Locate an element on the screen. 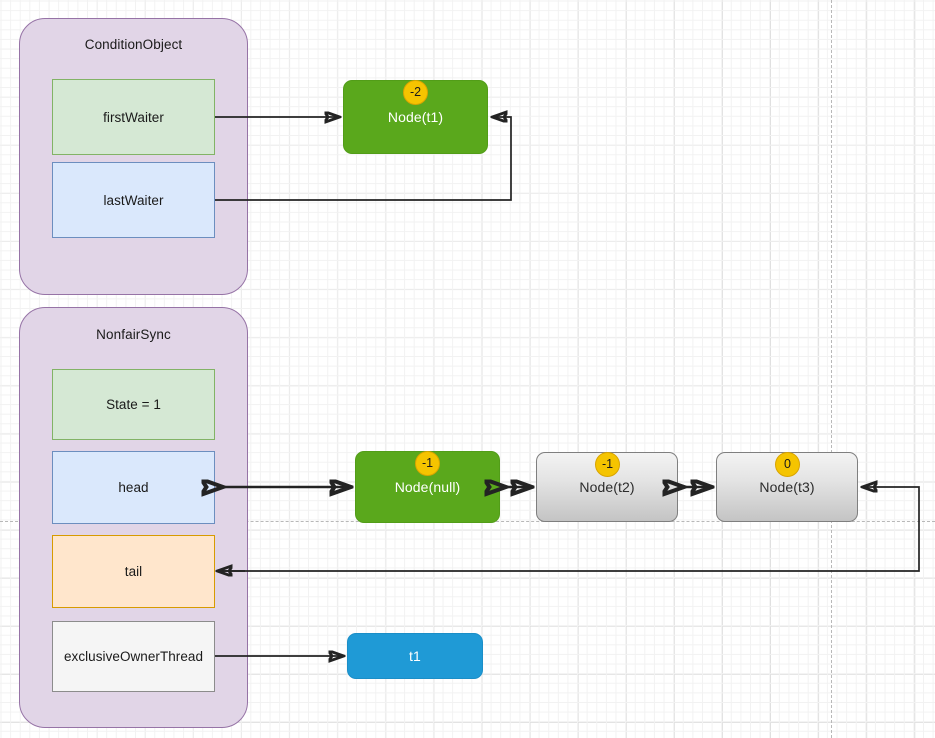  field-state-label: State = 1 is located at coordinates (133, 404).